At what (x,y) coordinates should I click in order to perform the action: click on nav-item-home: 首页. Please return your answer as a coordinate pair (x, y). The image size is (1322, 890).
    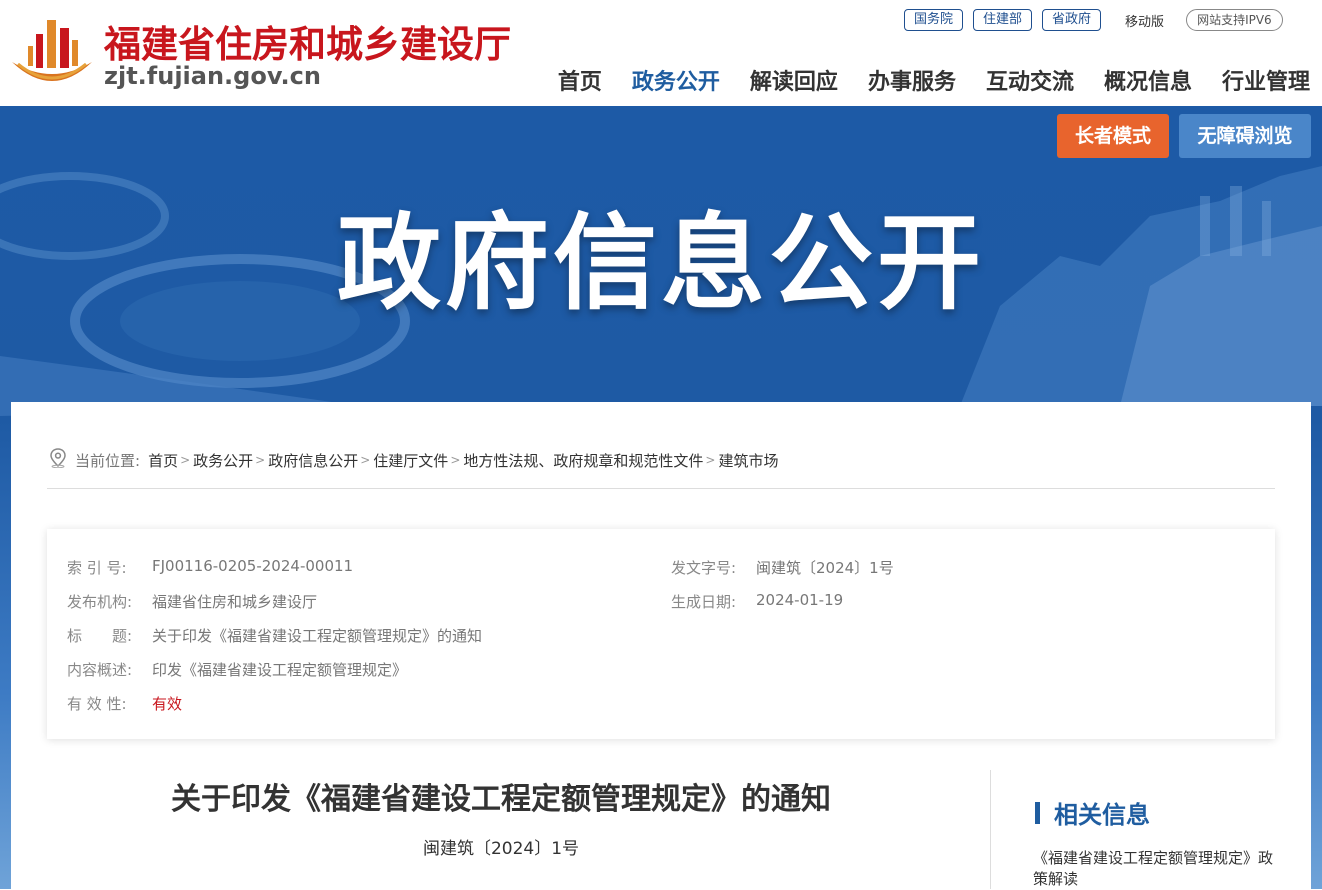
    Looking at the image, I should click on (580, 80).